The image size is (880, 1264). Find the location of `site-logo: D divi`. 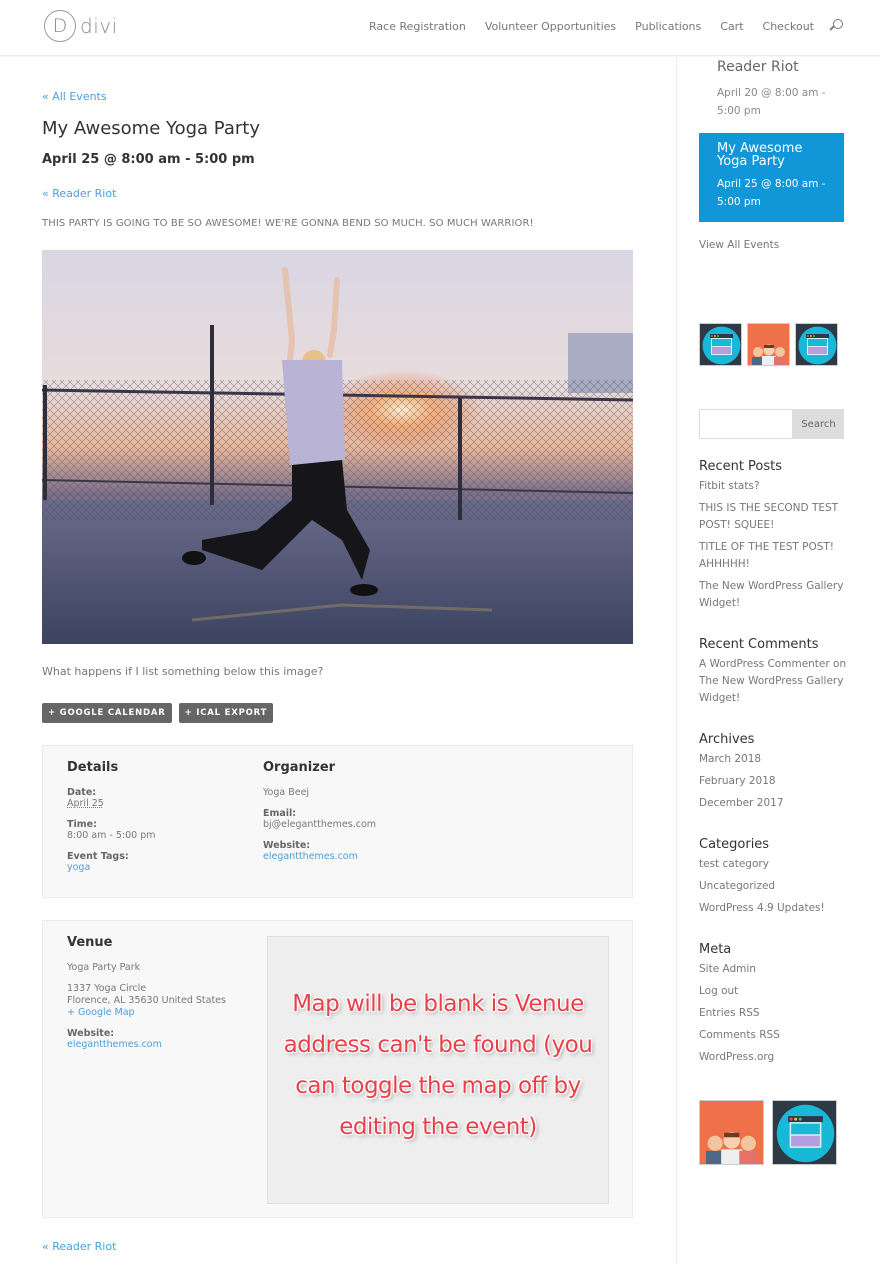

site-logo: D divi is located at coordinates (81, 26).